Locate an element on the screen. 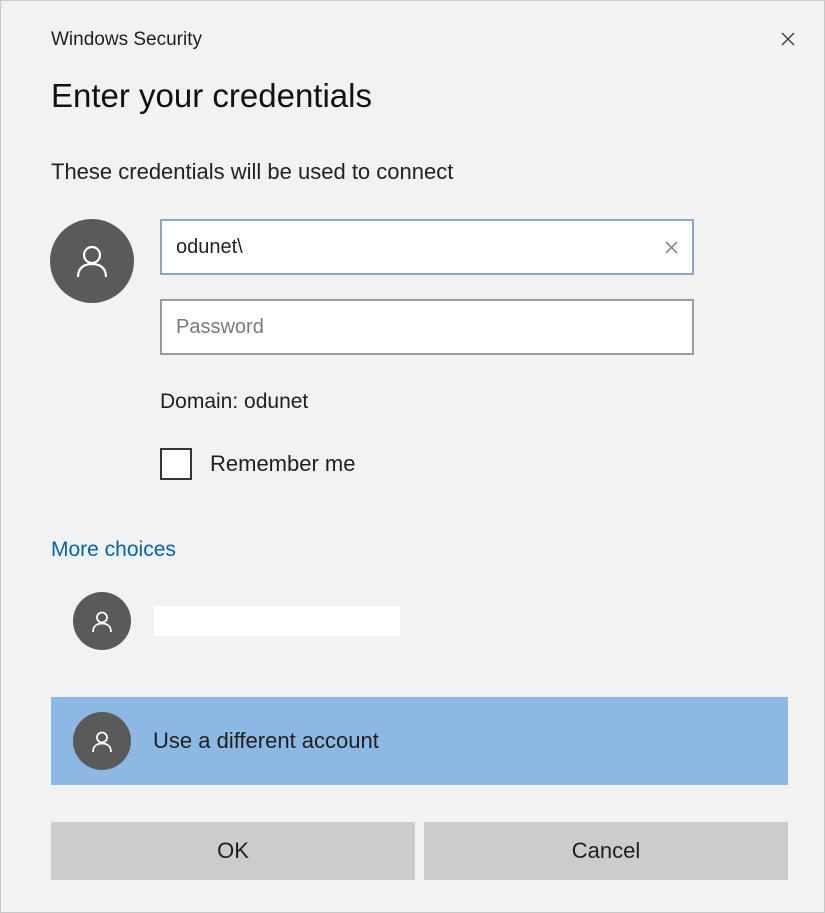  close-icon is located at coordinates (788, 39).